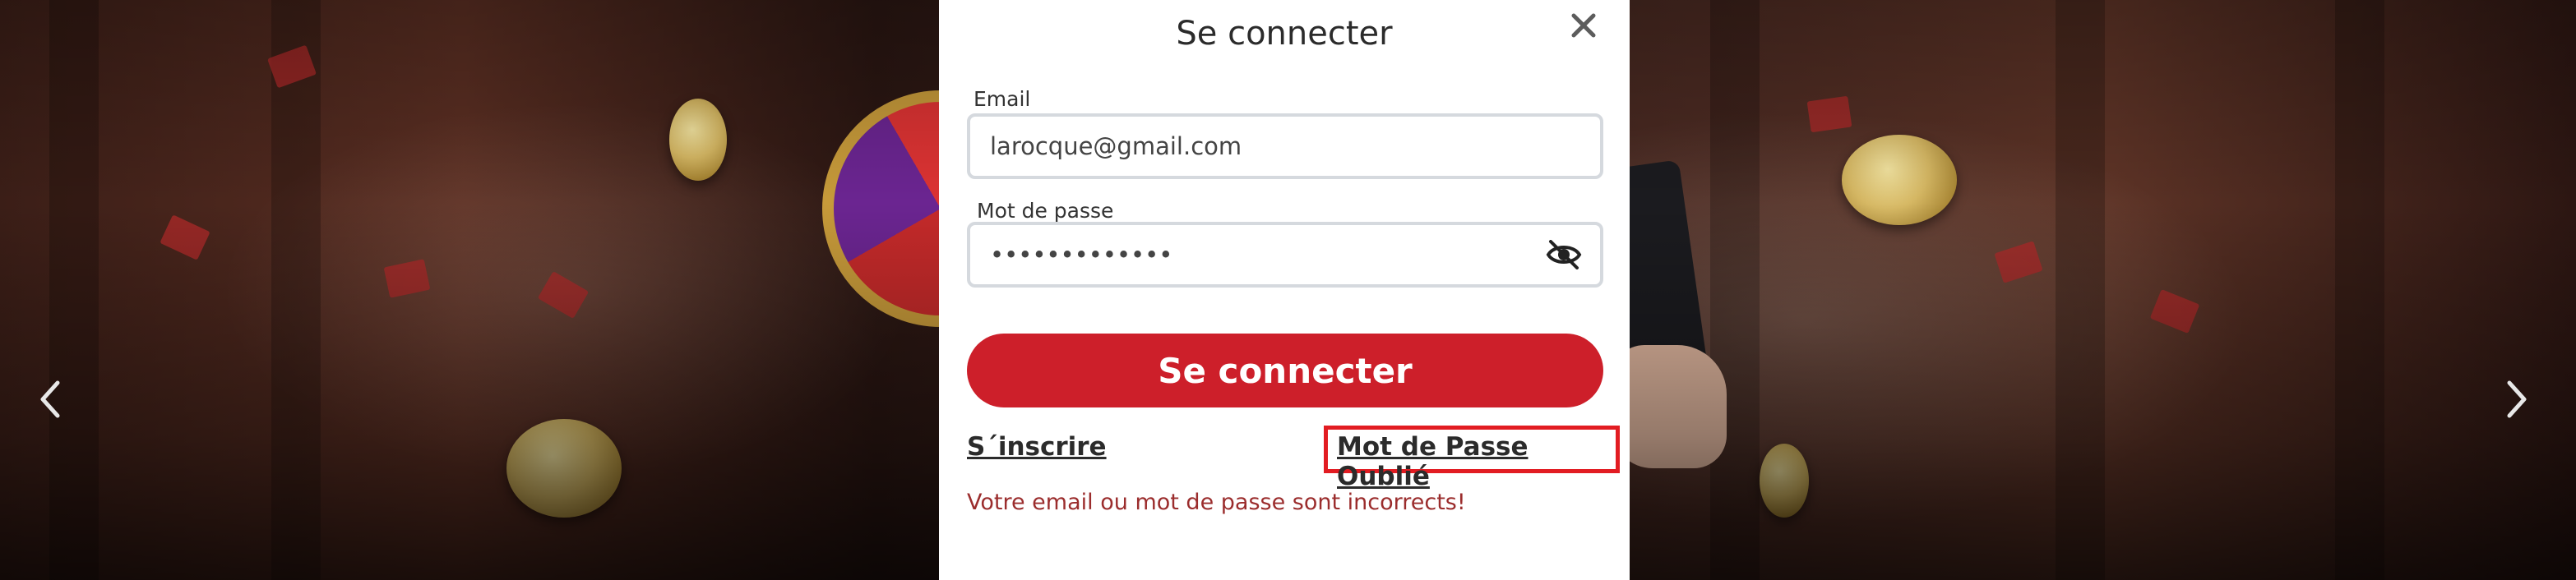 The height and width of the screenshot is (580, 2576). I want to click on password-label: Mot de passe, so click(1045, 211).